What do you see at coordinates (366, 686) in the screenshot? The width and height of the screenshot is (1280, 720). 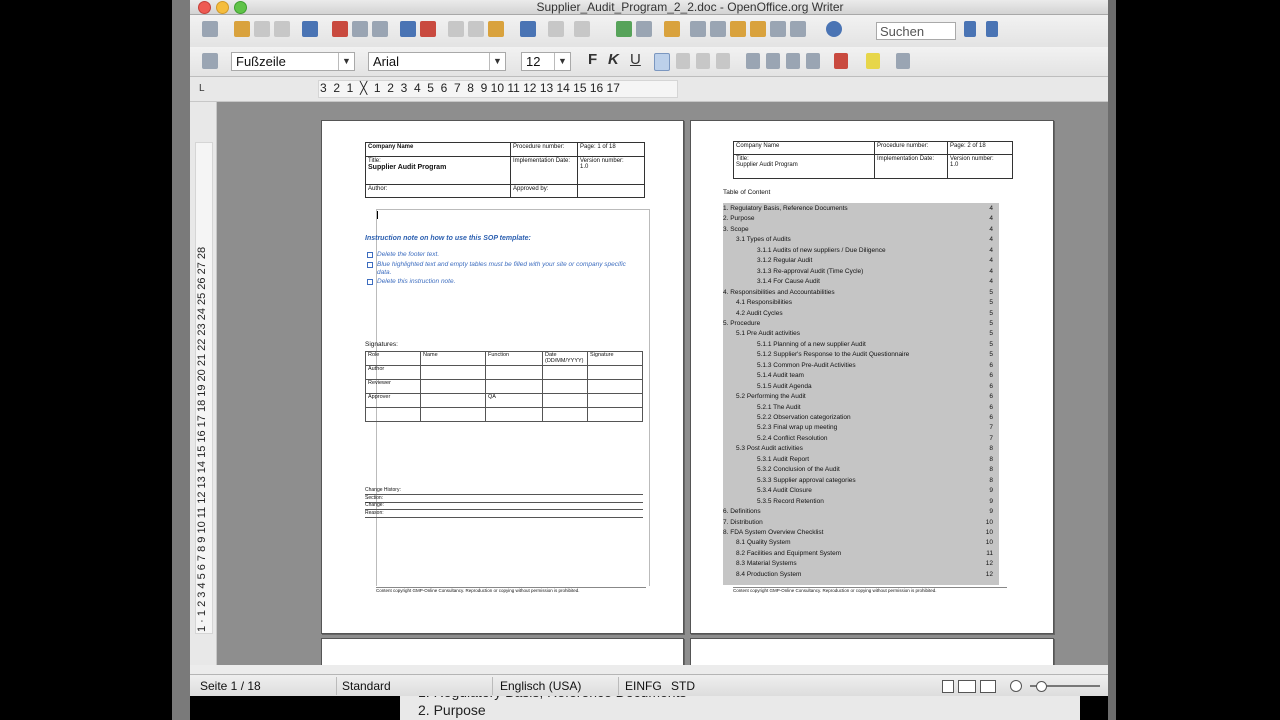 I see `page-style: Standard` at bounding box center [366, 686].